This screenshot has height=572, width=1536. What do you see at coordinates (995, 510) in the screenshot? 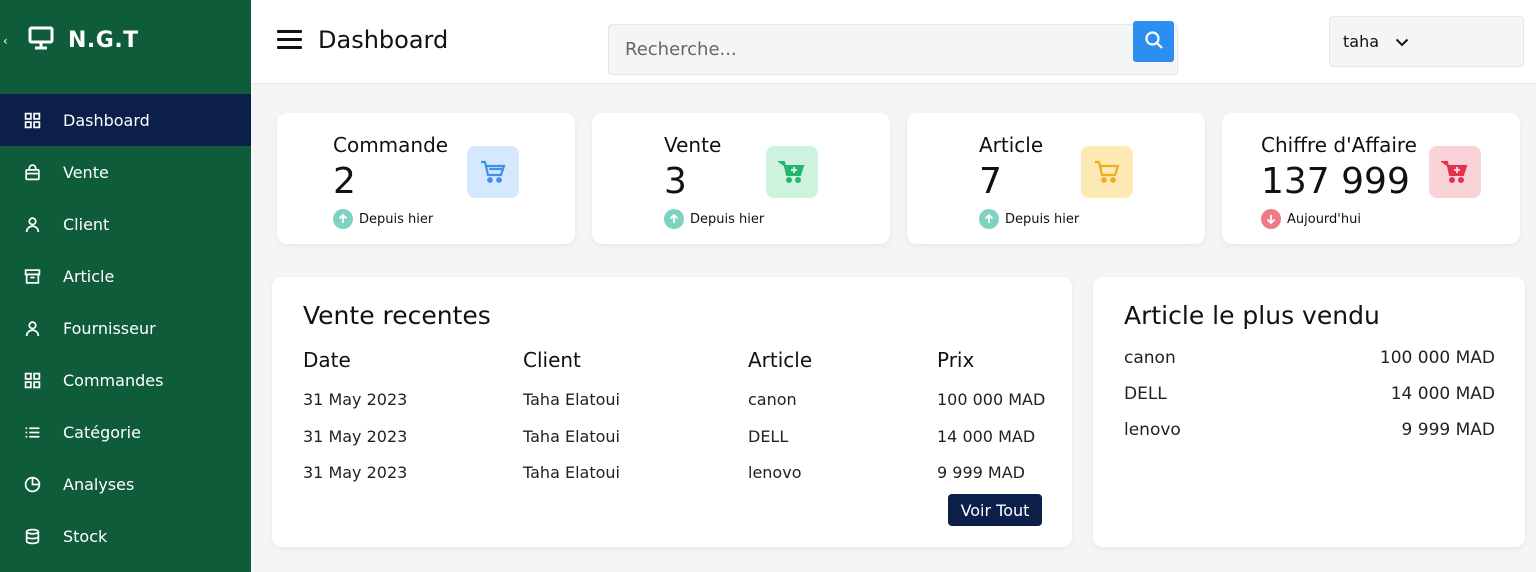
I see `voir-tout-button: Voir Tout` at bounding box center [995, 510].